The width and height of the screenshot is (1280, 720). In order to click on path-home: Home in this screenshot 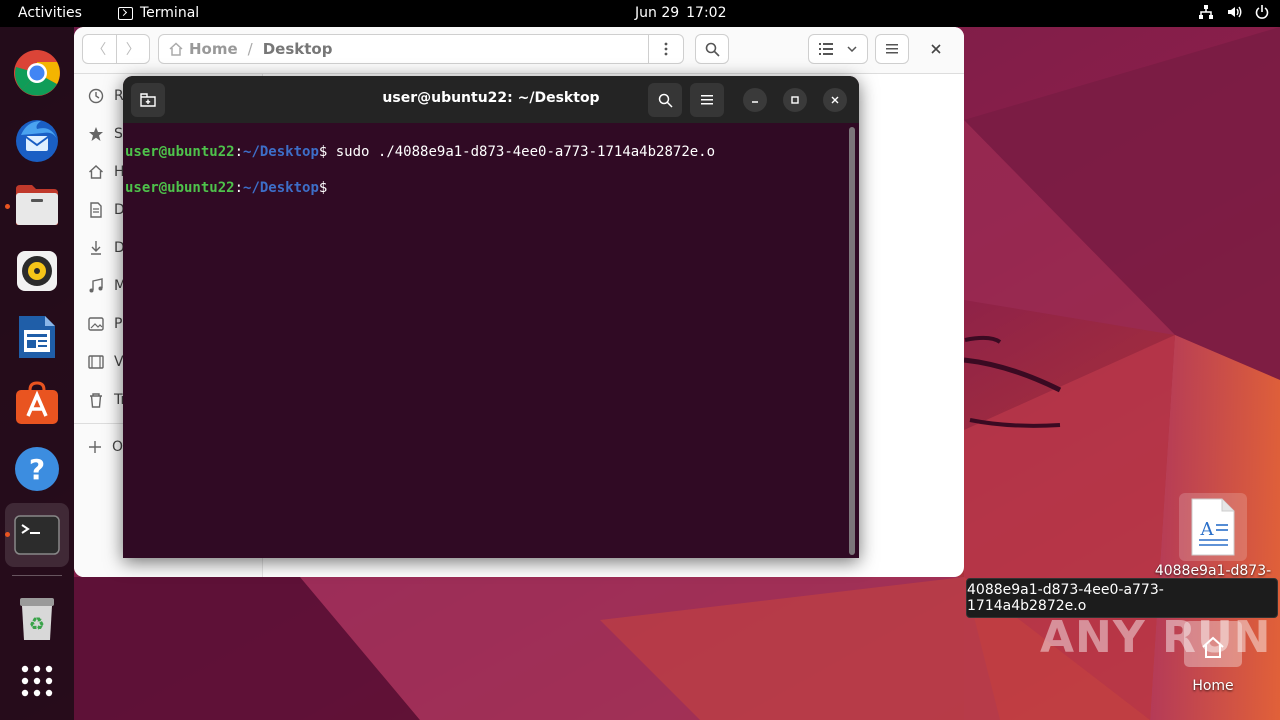, I will do `click(203, 49)`.